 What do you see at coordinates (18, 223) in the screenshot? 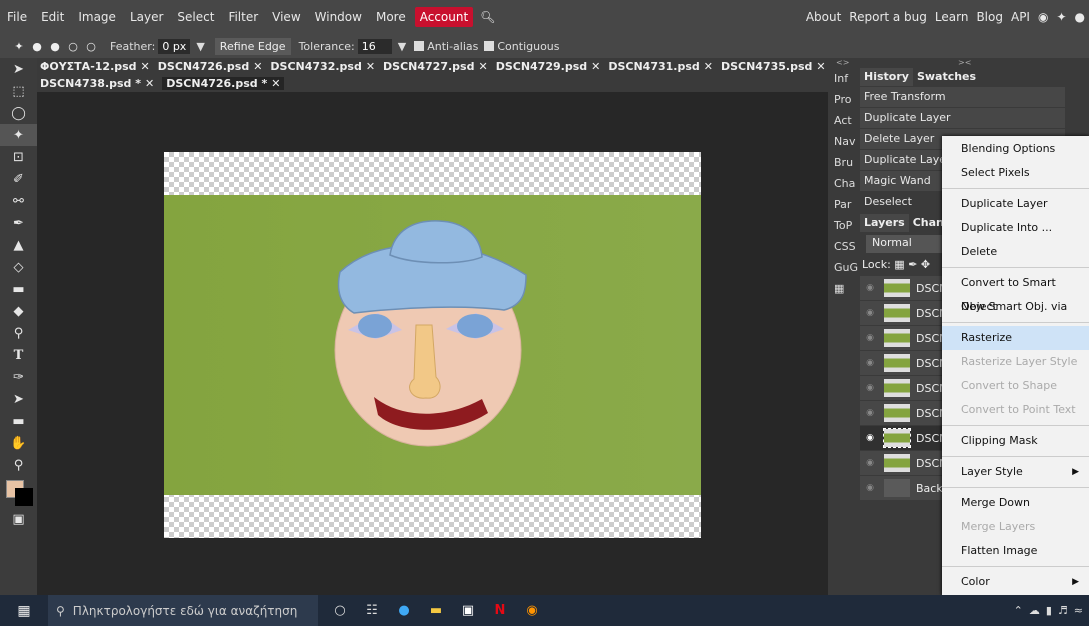
I see `brush-tool-icon: ✒` at bounding box center [18, 223].